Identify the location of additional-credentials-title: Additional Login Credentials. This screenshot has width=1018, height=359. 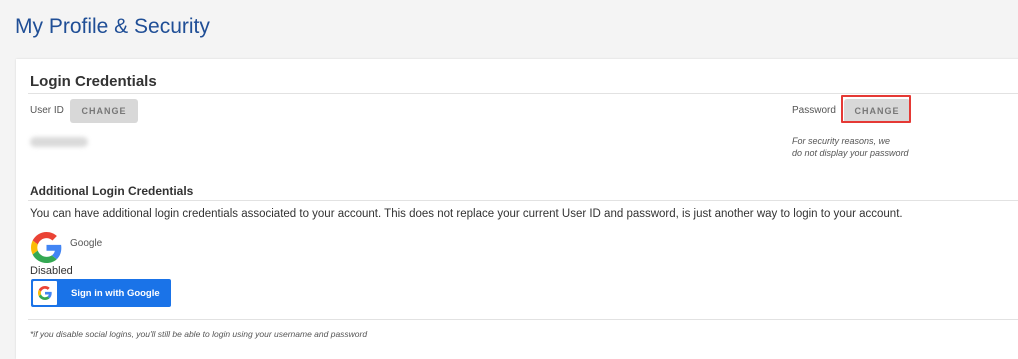
(112, 191).